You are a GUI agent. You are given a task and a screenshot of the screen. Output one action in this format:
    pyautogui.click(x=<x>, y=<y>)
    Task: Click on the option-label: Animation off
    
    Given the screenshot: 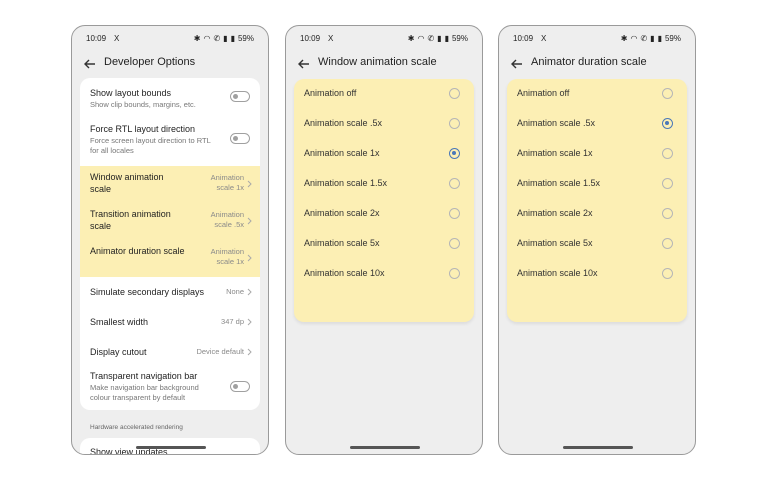 What is the action you would take?
    pyautogui.click(x=330, y=93)
    